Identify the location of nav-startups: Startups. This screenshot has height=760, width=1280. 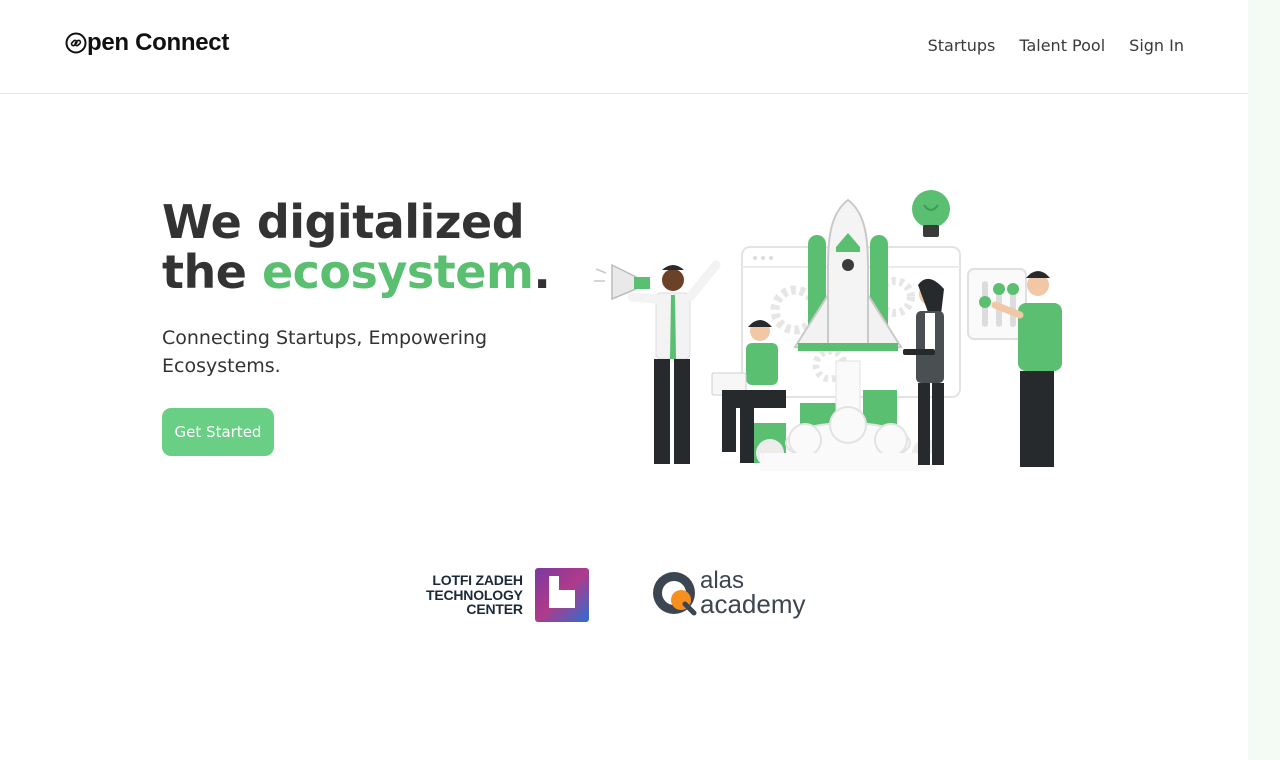
(962, 45).